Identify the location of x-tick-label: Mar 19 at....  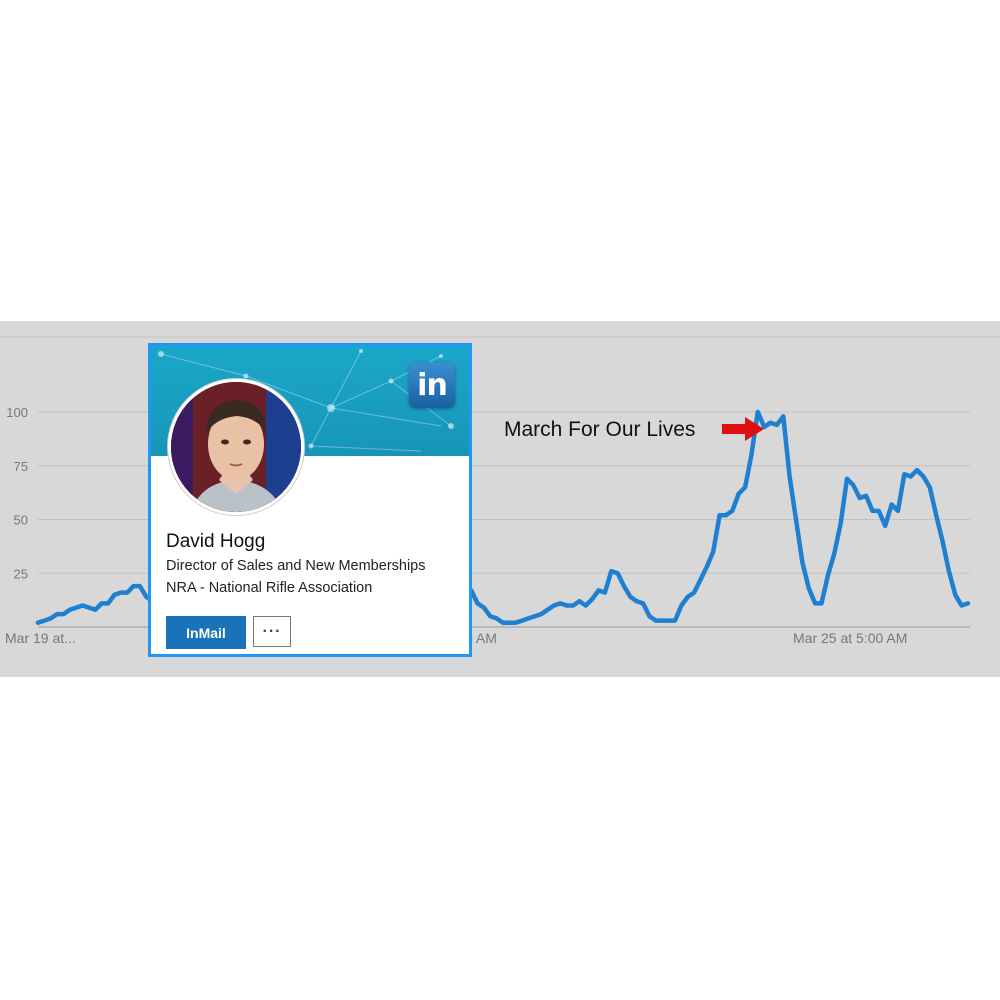
(40, 638).